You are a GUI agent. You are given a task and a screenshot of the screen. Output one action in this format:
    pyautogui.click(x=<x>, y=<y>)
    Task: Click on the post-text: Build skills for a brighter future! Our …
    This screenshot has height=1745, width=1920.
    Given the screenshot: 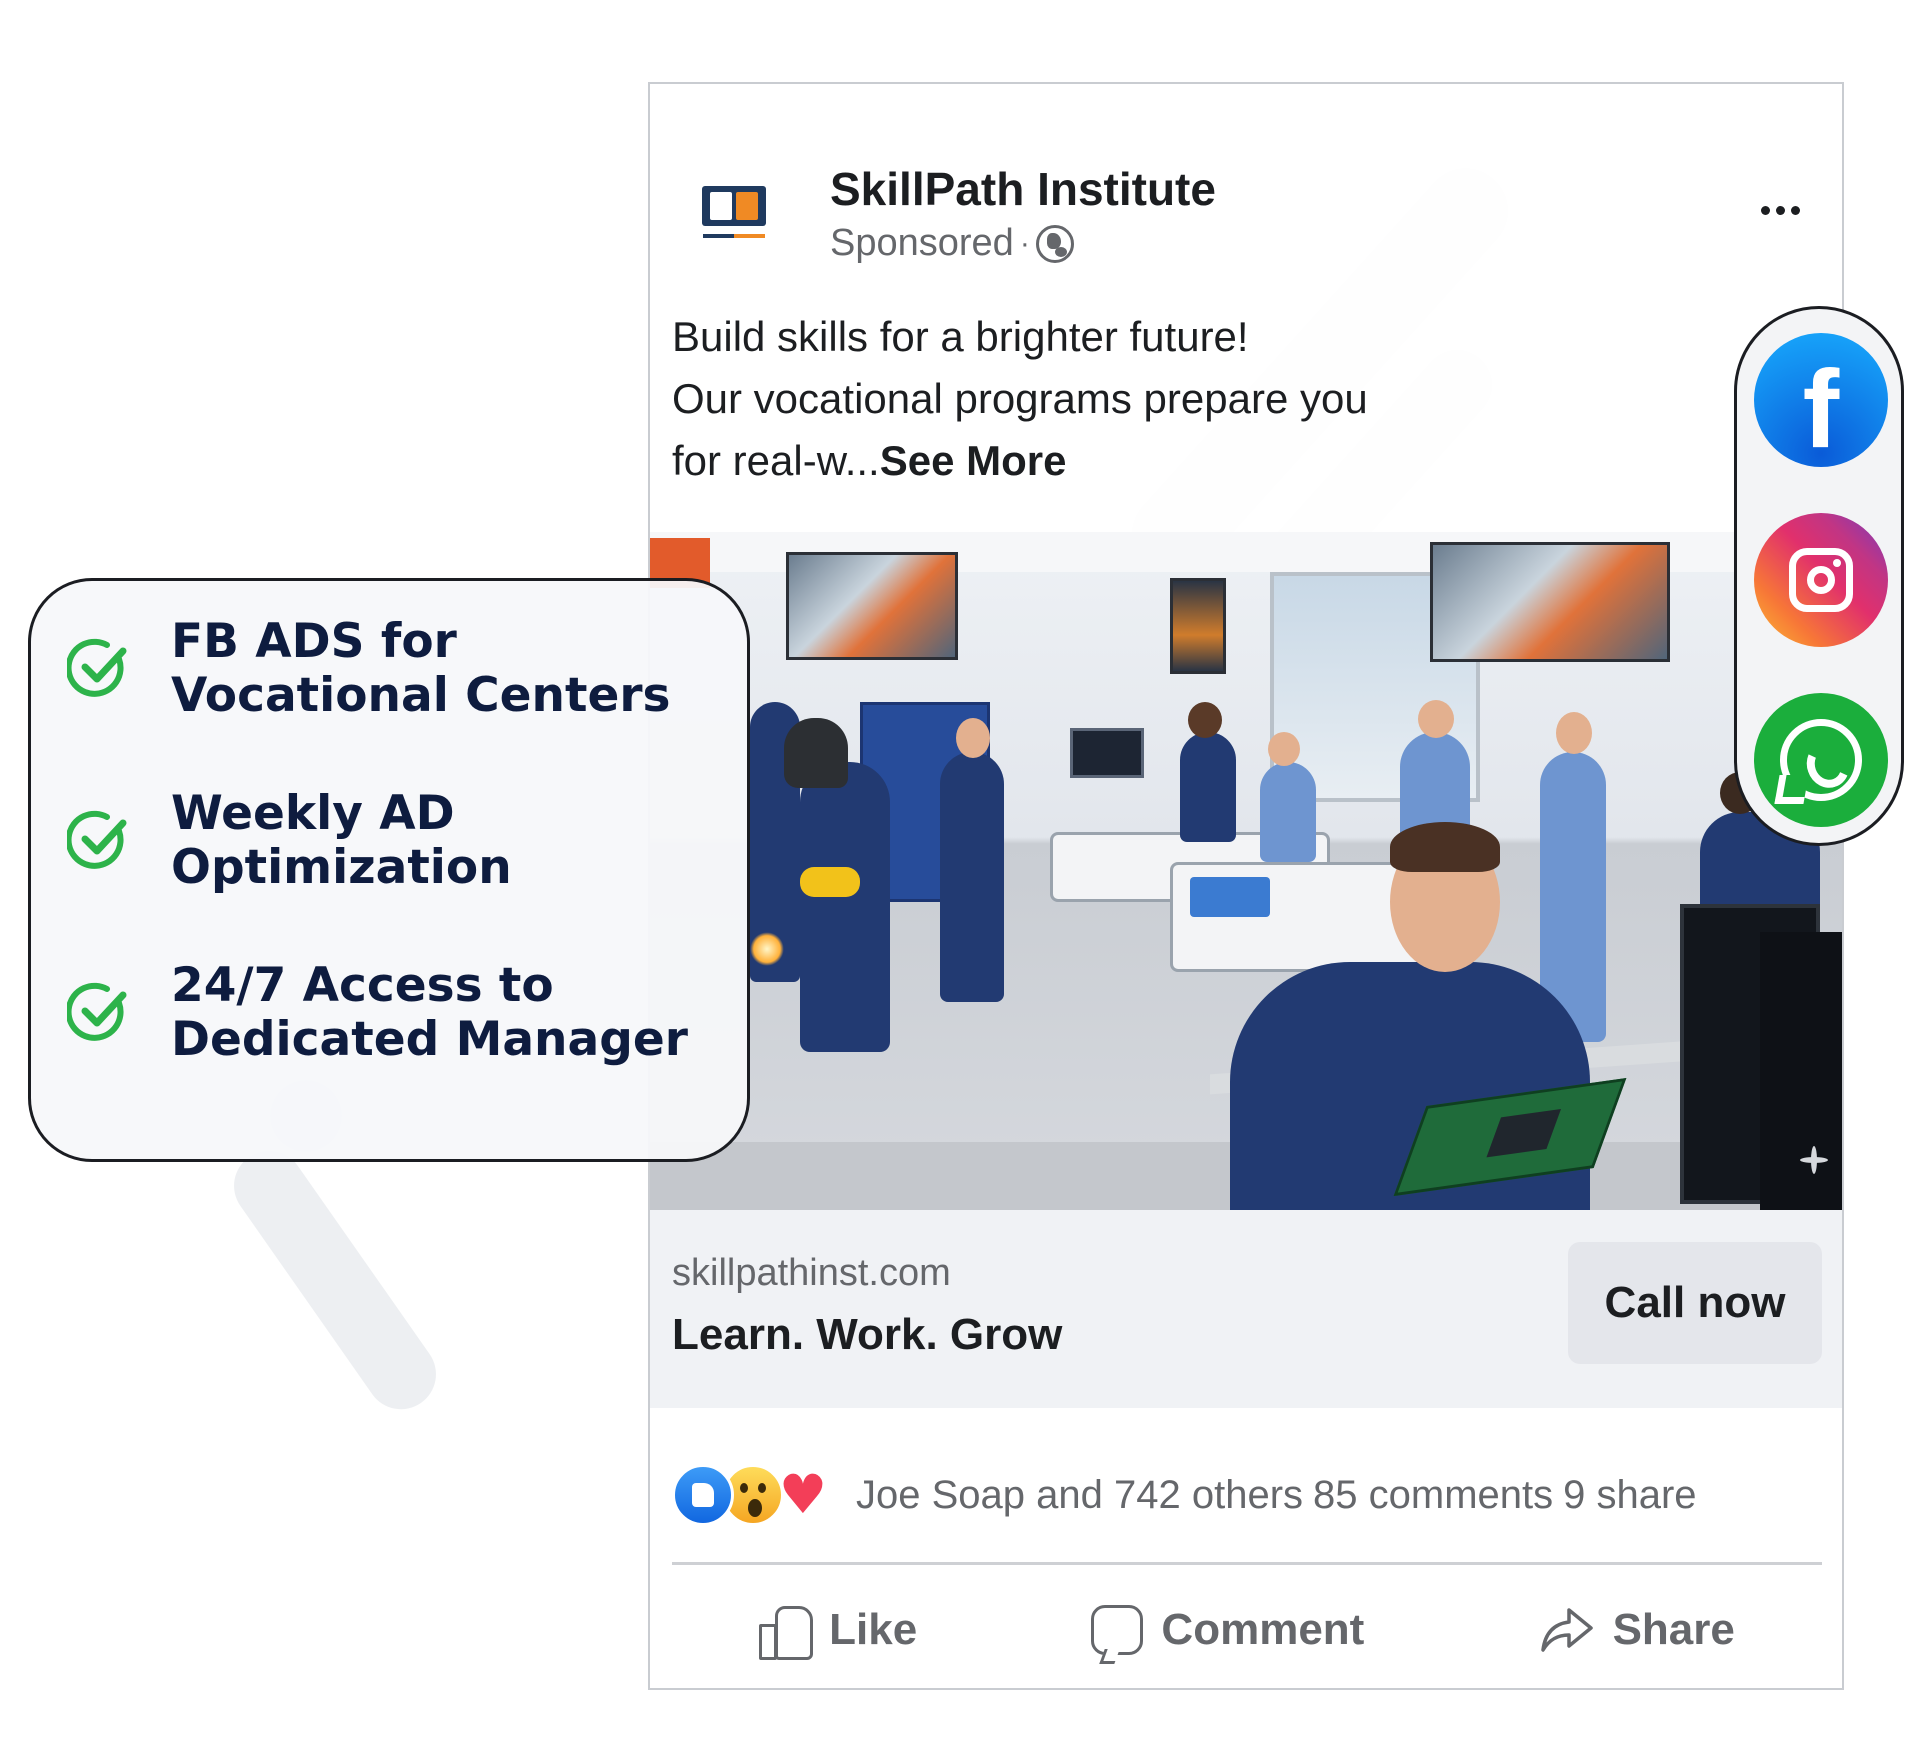 What is the action you would take?
    pyautogui.click(x=1082, y=399)
    